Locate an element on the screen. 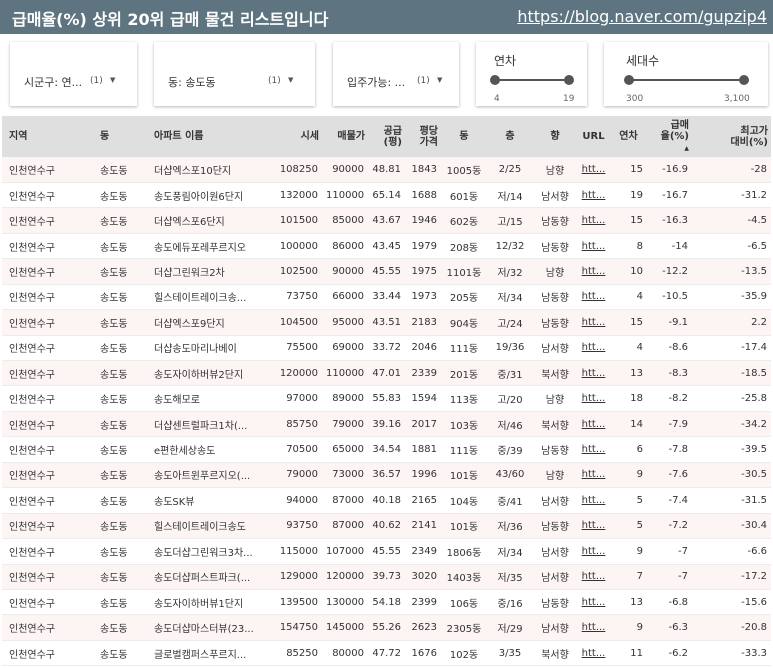 The width and height of the screenshot is (773, 668). sigungu-filter-dropdown: 시군구: 연... (1) ▼ is located at coordinates (73, 74).